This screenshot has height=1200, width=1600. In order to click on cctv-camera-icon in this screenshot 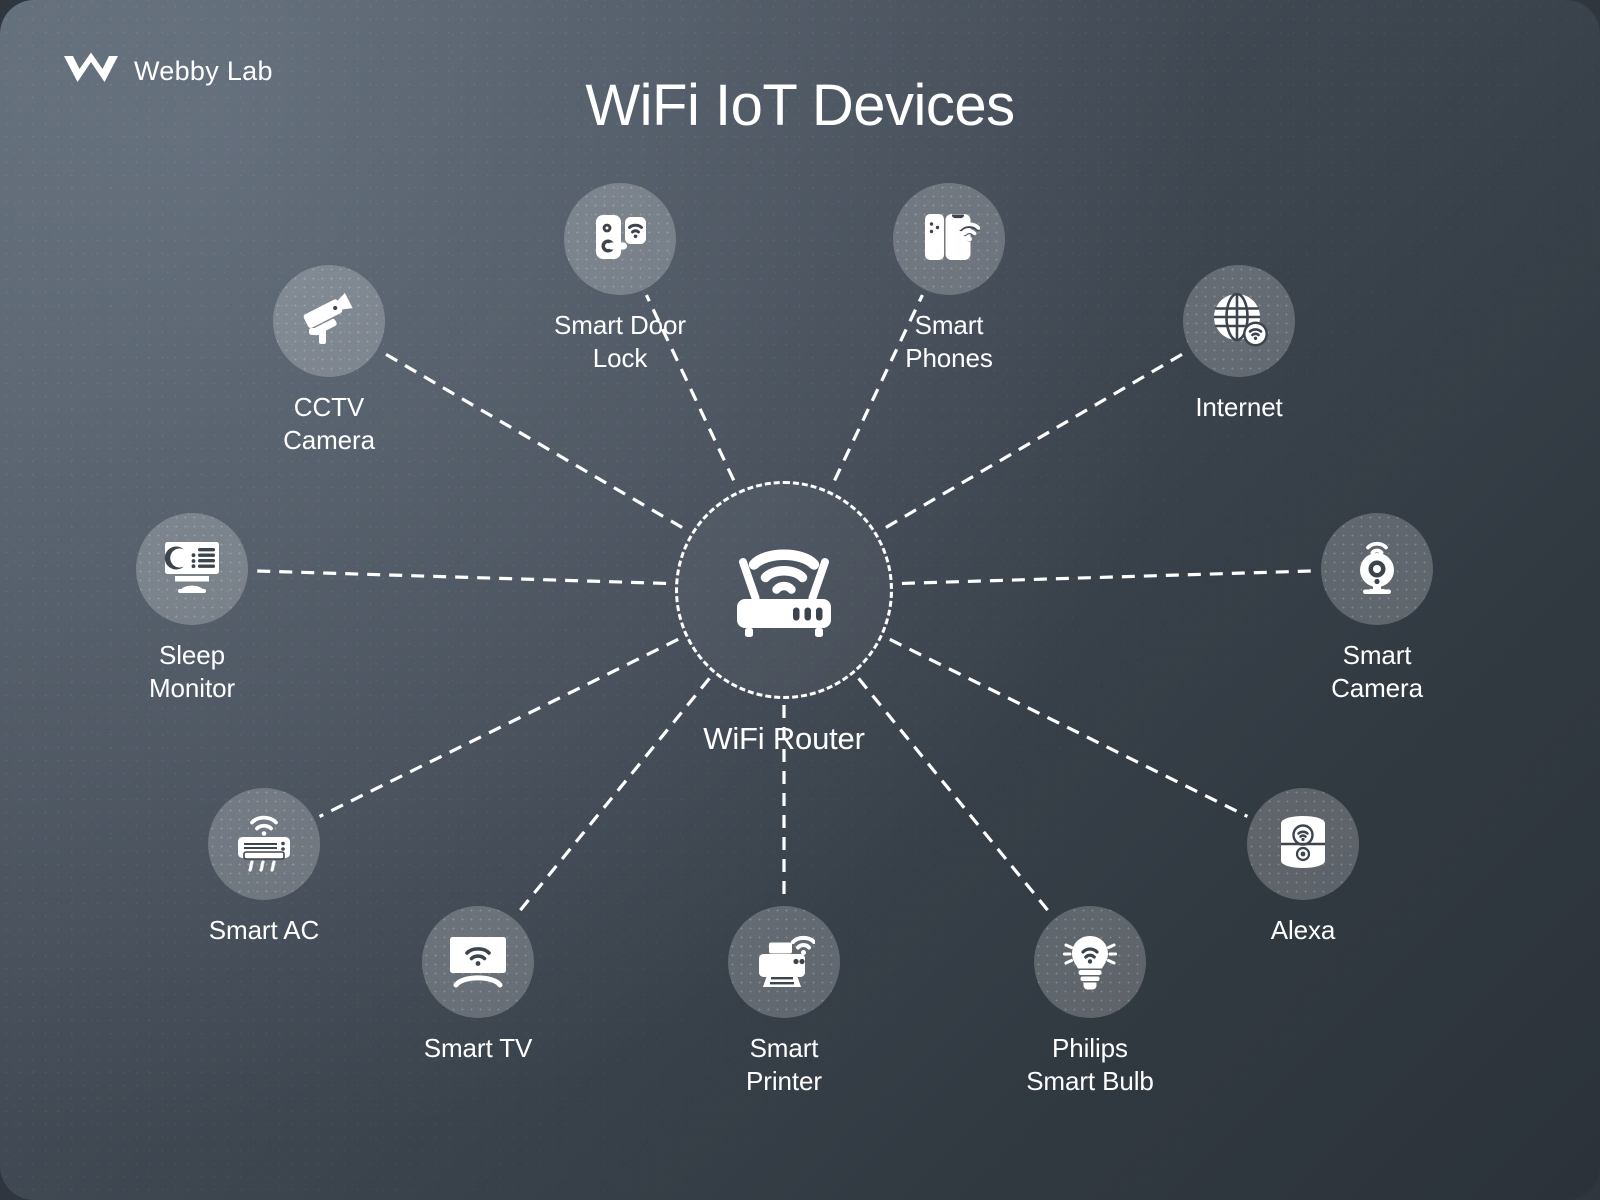, I will do `click(329, 321)`.